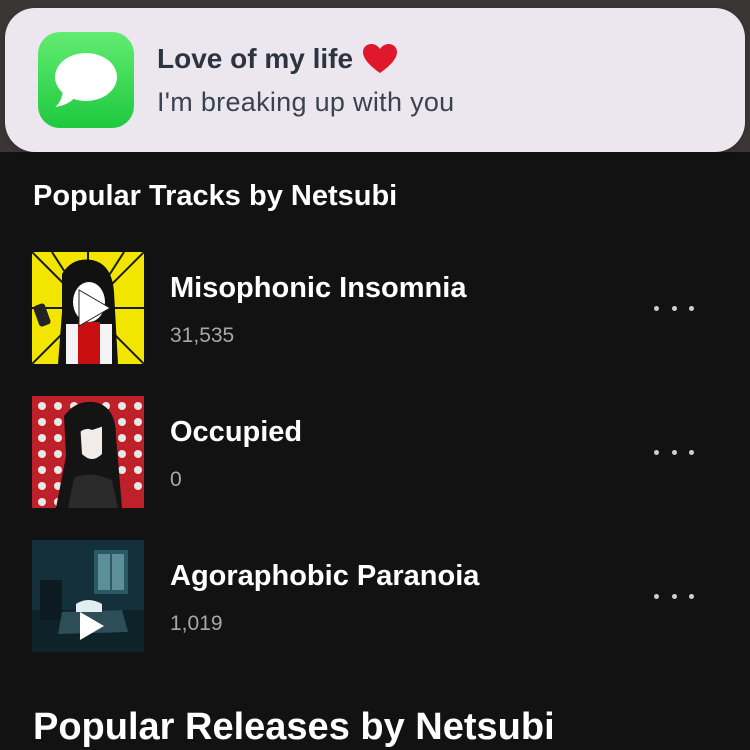 Image resolution: width=750 pixels, height=750 pixels. Describe the element at coordinates (294, 727) in the screenshot. I see `popular-releases-heading: Popular Releases by Netsubi` at that location.